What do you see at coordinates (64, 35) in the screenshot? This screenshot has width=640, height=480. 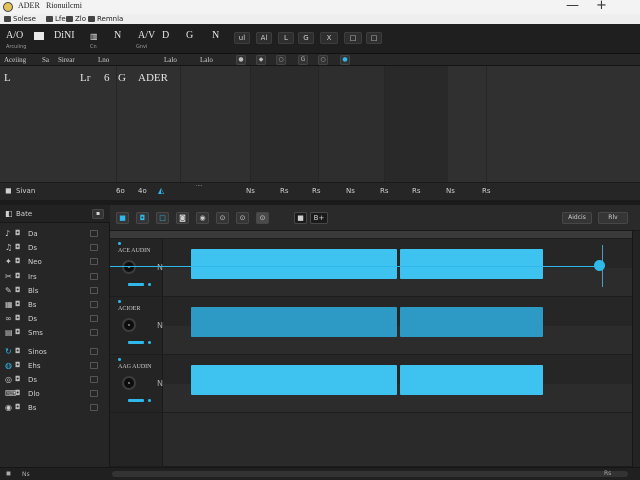 I see `toolbar-label-midi: DiNI` at bounding box center [64, 35].